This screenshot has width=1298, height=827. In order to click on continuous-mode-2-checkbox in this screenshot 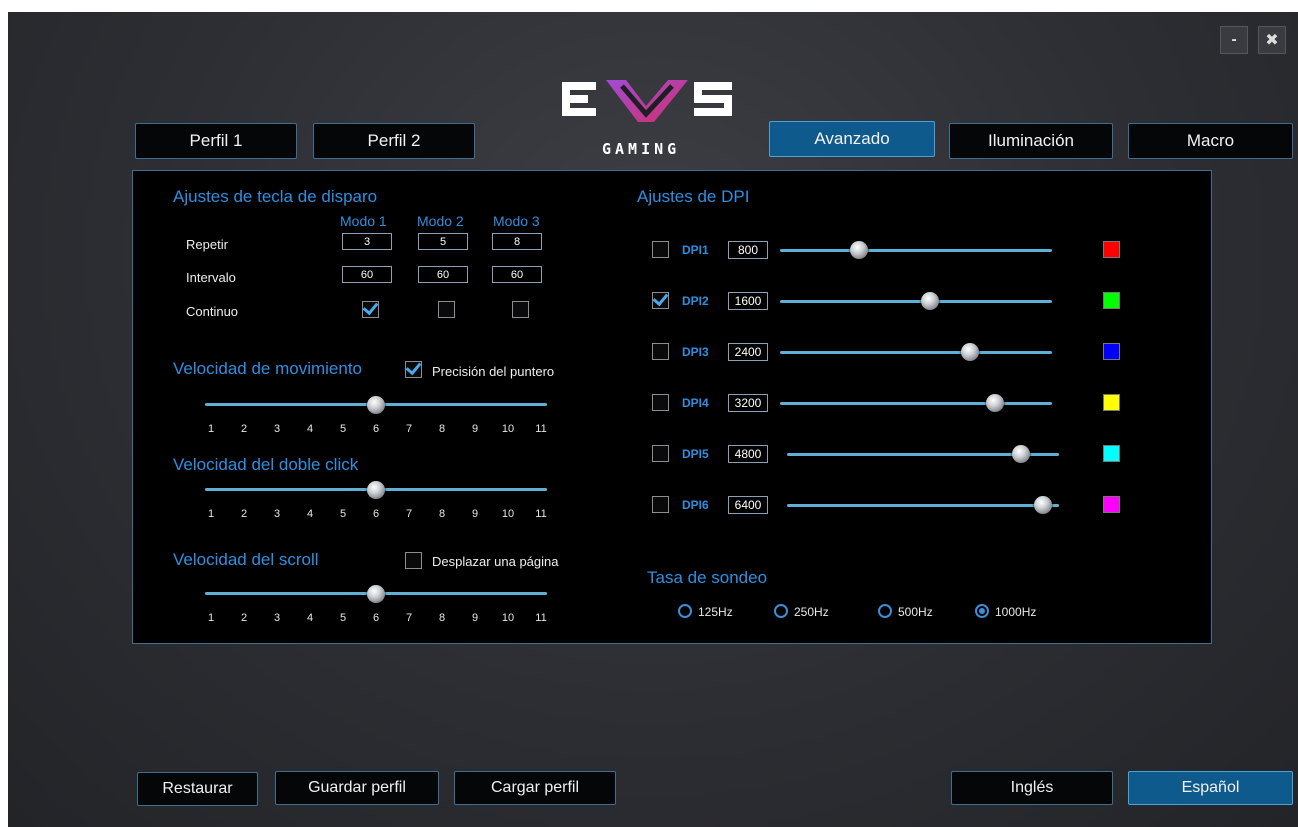, I will do `click(446, 309)`.